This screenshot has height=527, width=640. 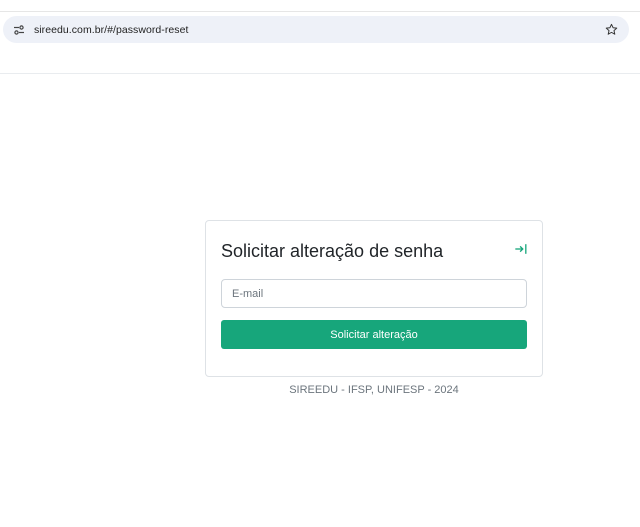 I want to click on header-divider, so click(x=320, y=73).